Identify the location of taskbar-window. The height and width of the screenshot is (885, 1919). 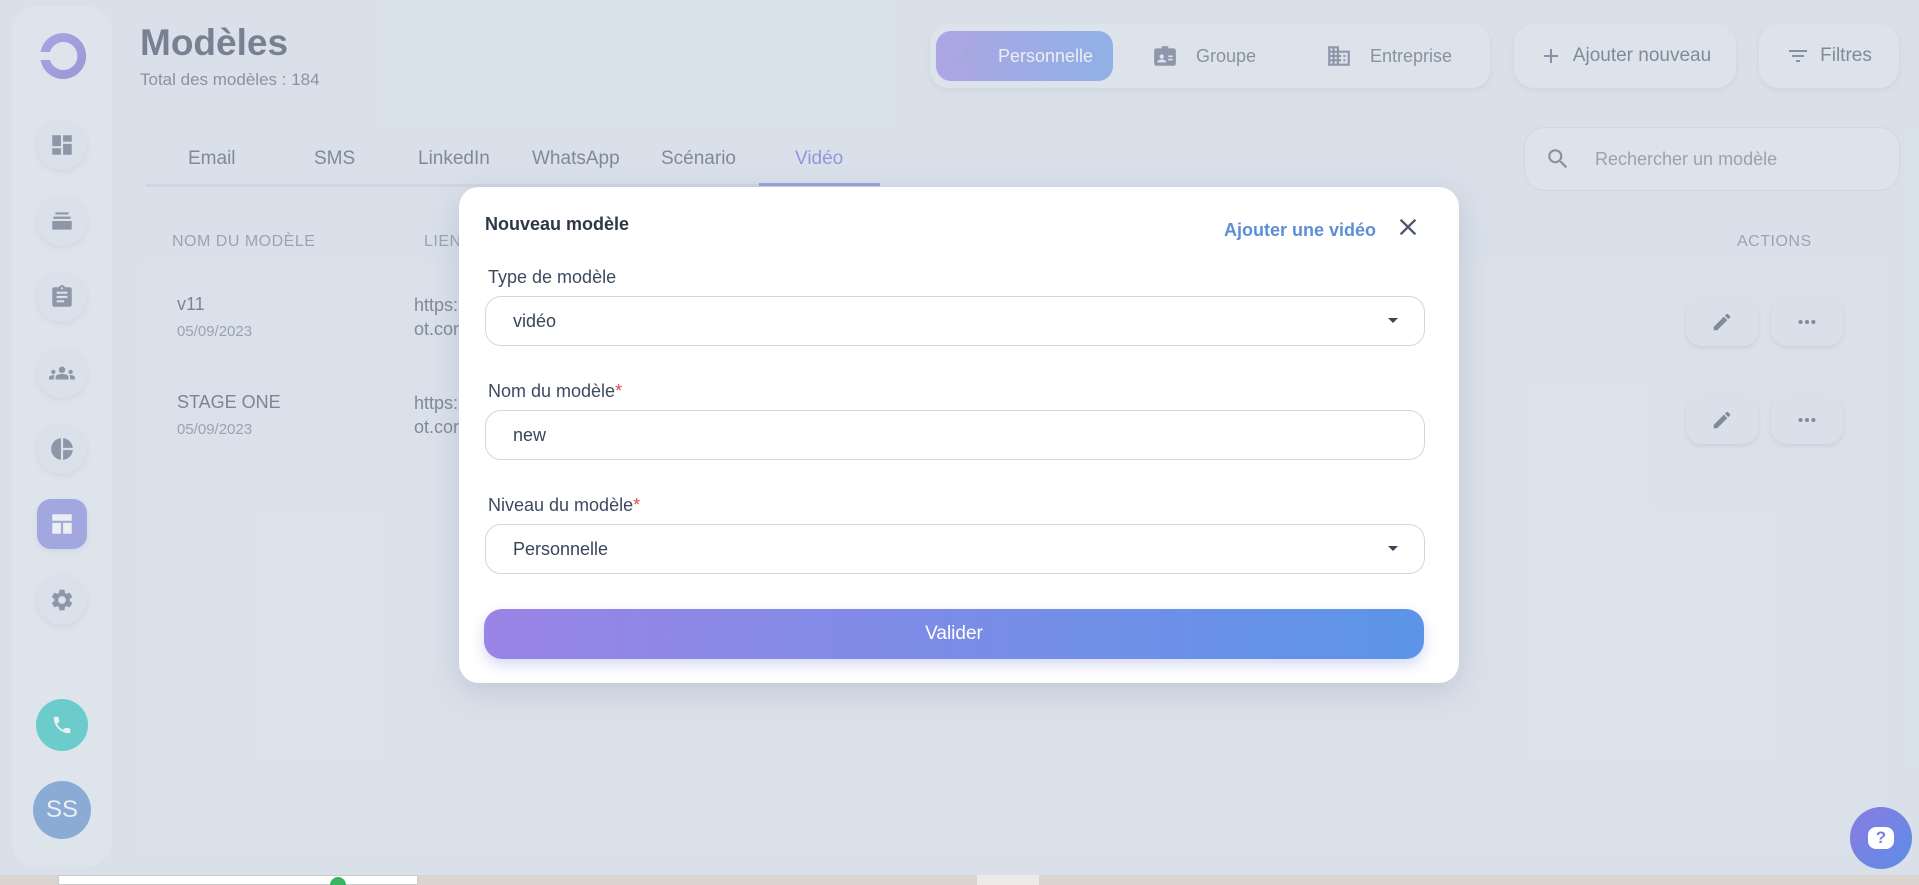
(238, 880).